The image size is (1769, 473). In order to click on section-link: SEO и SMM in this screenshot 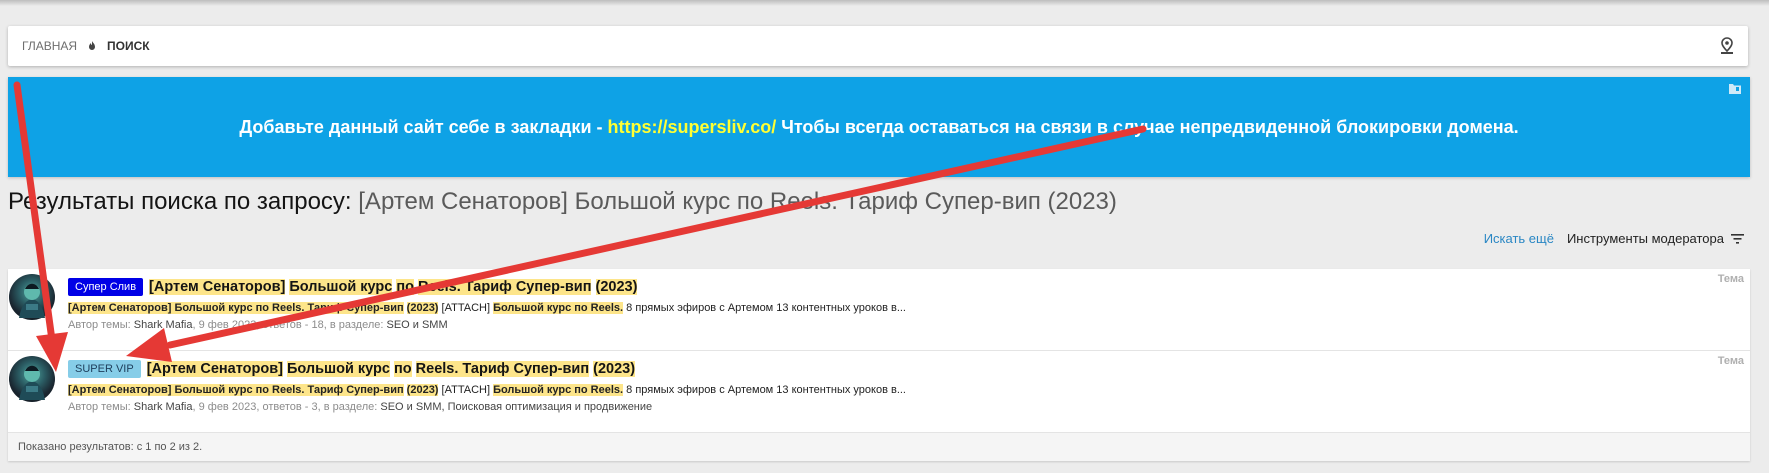, I will do `click(416, 325)`.